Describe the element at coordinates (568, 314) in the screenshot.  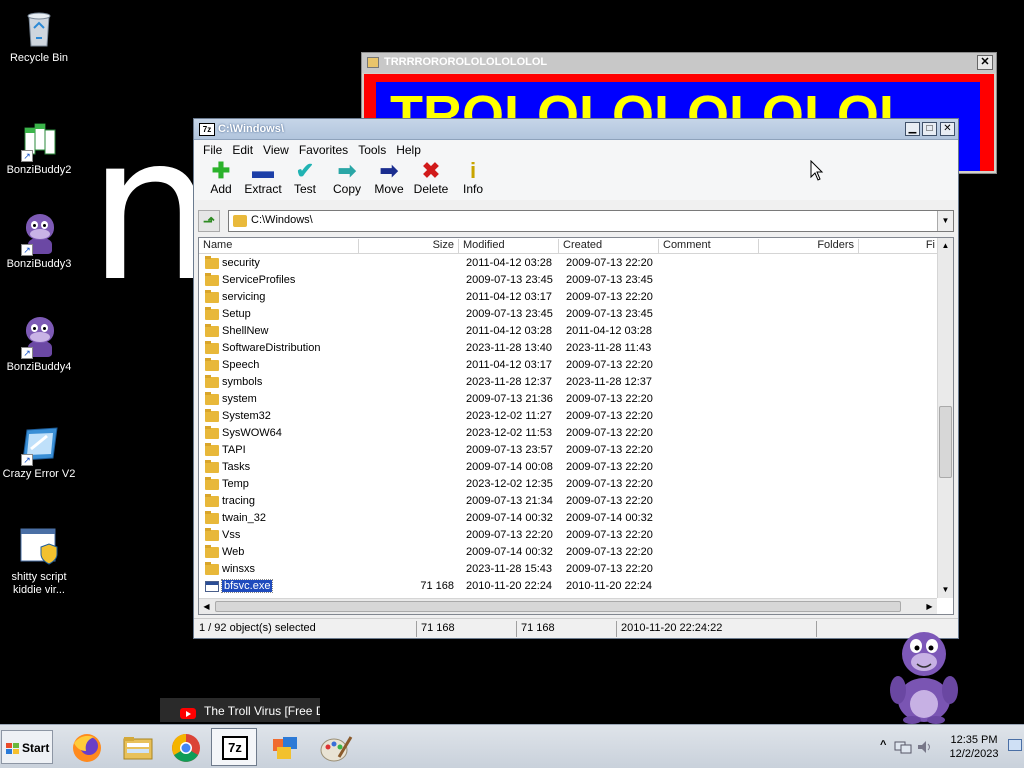
I see `table-row: Setup 2009-07-13 23:45 2009-07-13 23:45` at that location.